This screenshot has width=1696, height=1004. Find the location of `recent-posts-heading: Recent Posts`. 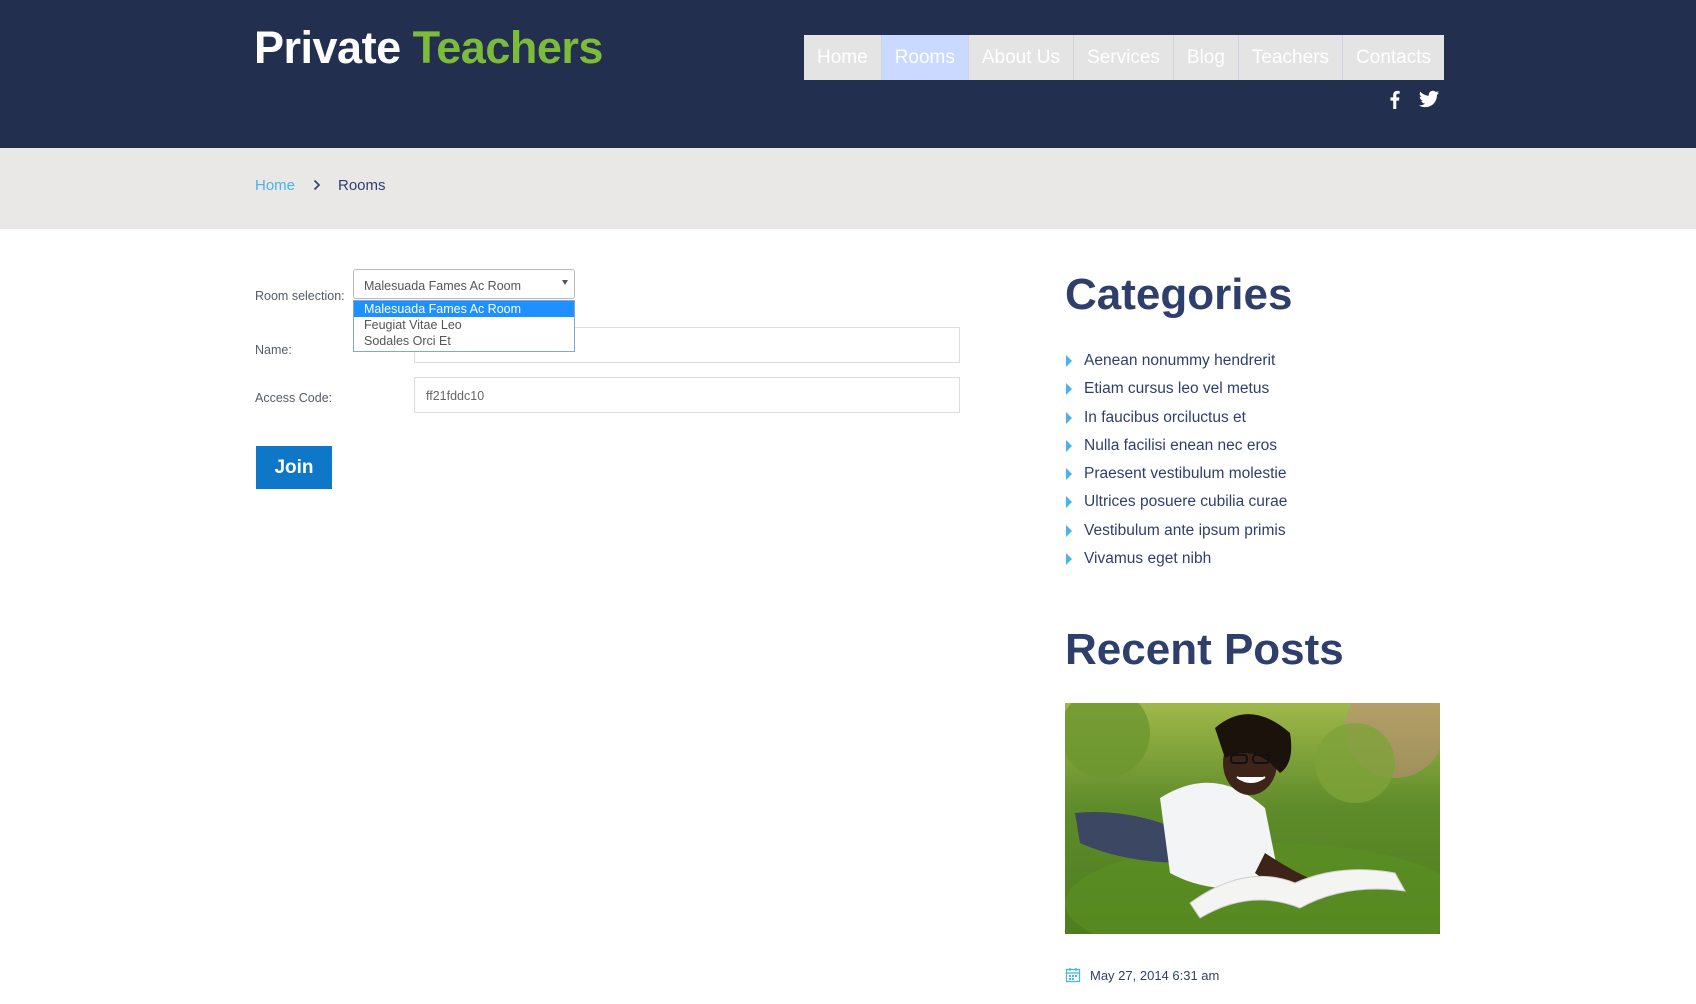

recent-posts-heading: Recent Posts is located at coordinates (1204, 649).